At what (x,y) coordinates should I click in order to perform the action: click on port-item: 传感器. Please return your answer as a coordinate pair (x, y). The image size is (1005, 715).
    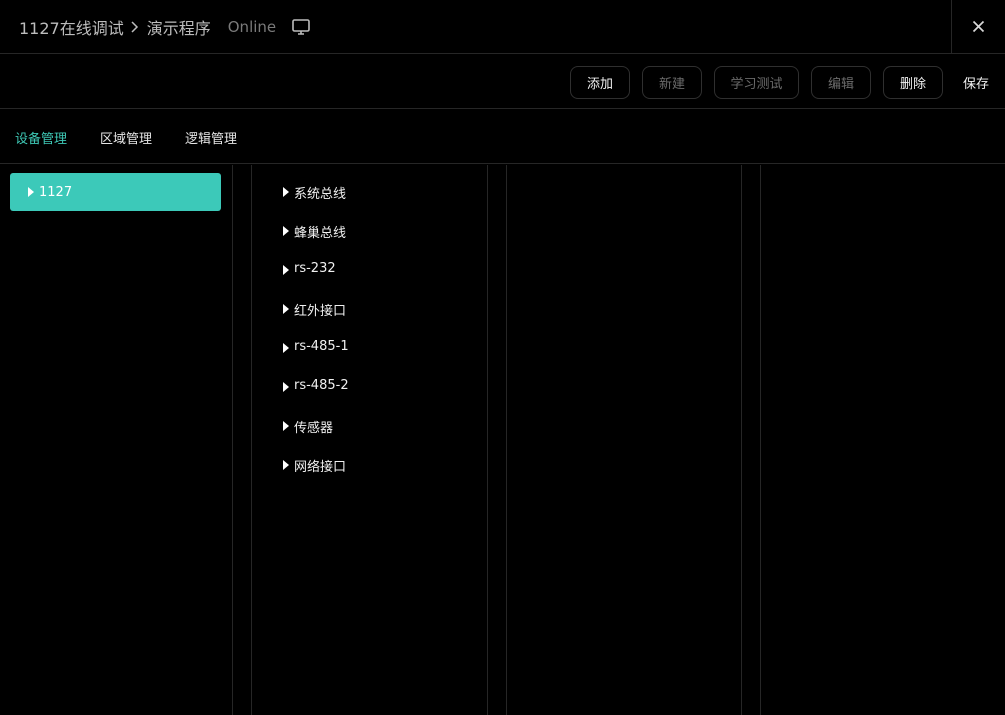
    Looking at the image, I should click on (316, 435).